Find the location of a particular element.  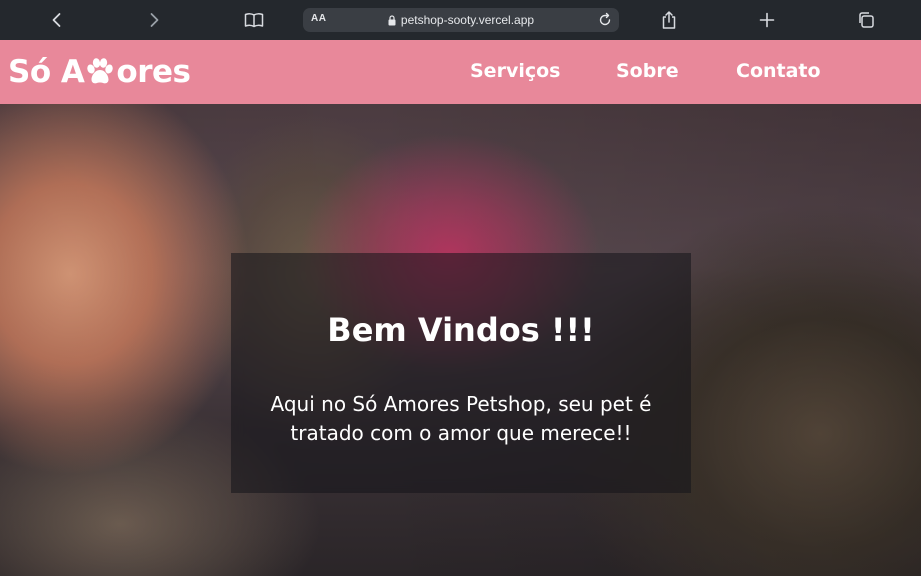

new-tab-button is located at coordinates (767, 20).